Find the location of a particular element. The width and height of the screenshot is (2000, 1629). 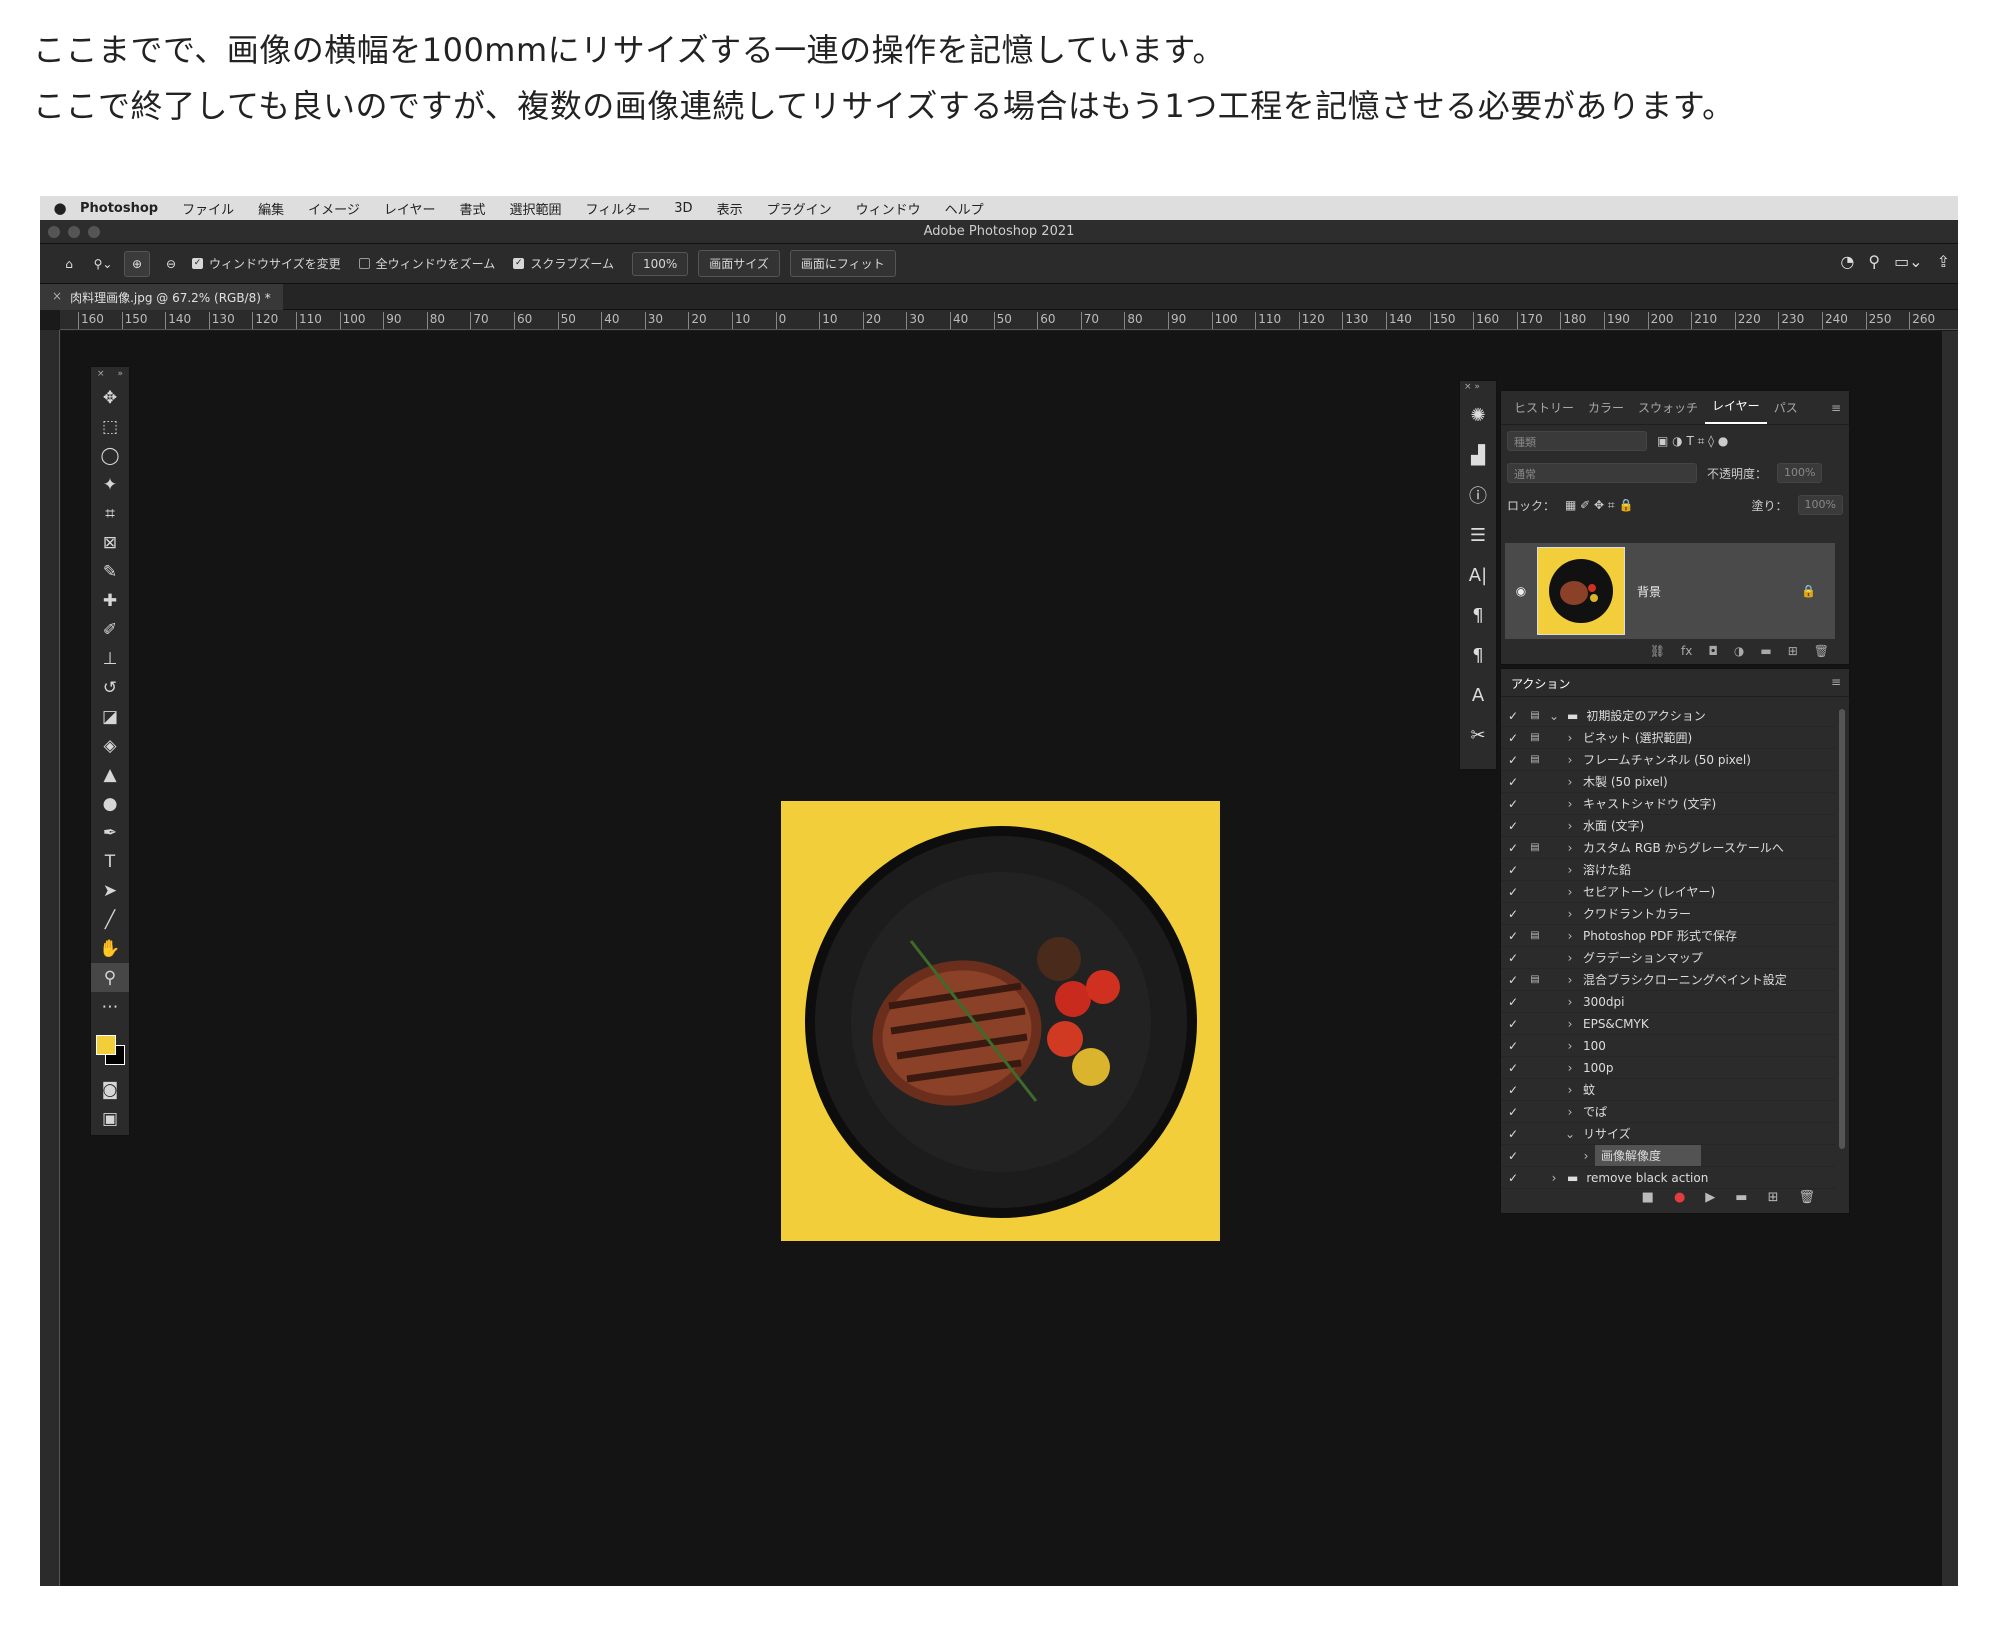

panel-menu-icon: ≡ is located at coordinates (1836, 408).